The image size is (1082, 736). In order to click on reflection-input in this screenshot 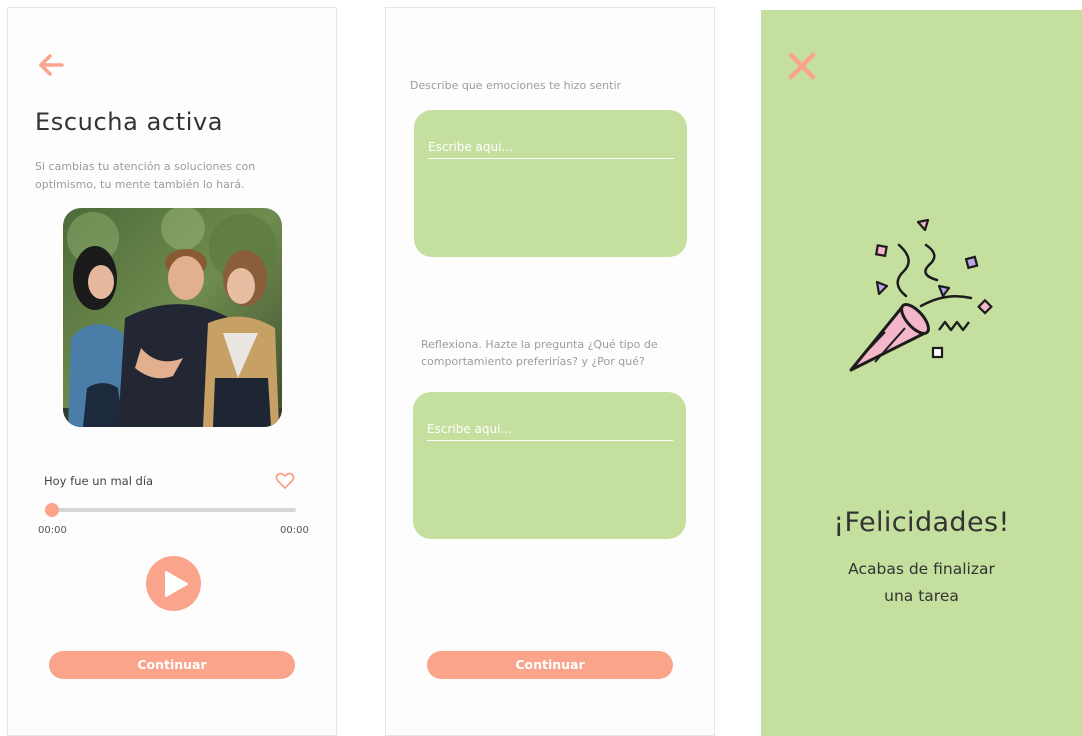, I will do `click(550, 429)`.